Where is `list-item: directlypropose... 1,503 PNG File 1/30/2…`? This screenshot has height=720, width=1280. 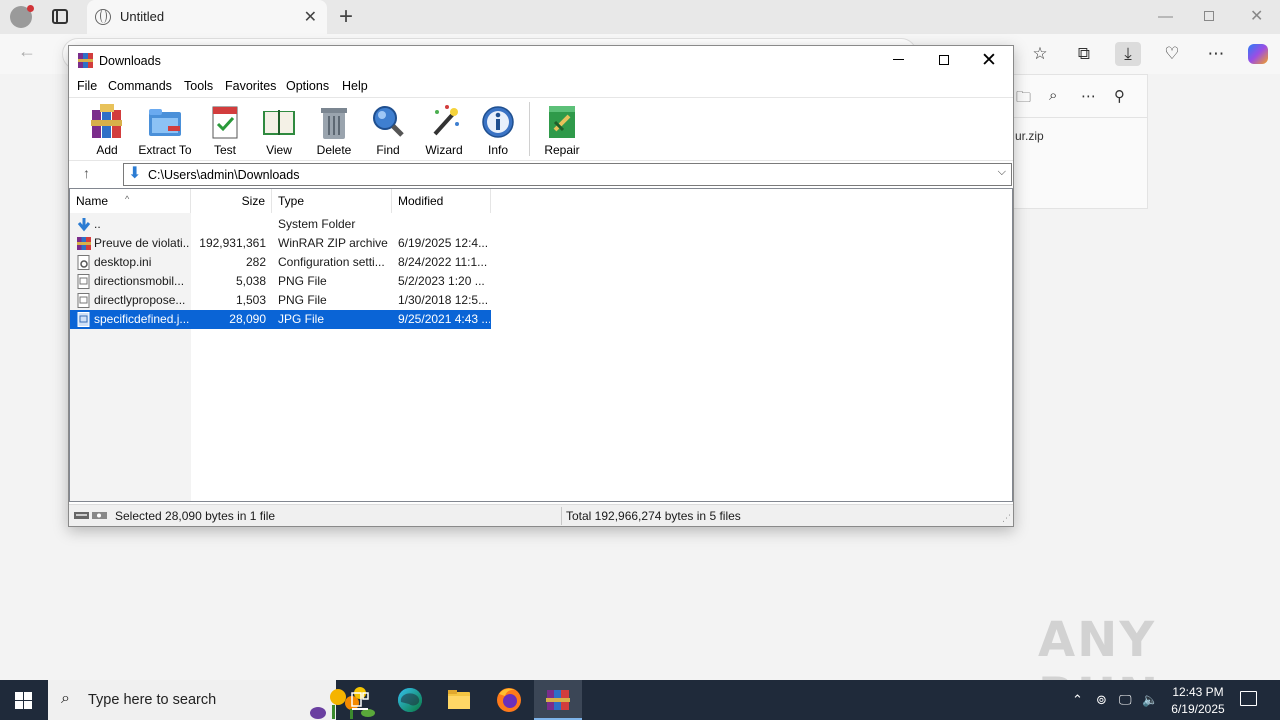 list-item: directlypropose... 1,503 PNG File 1/30/2… is located at coordinates (280, 300).